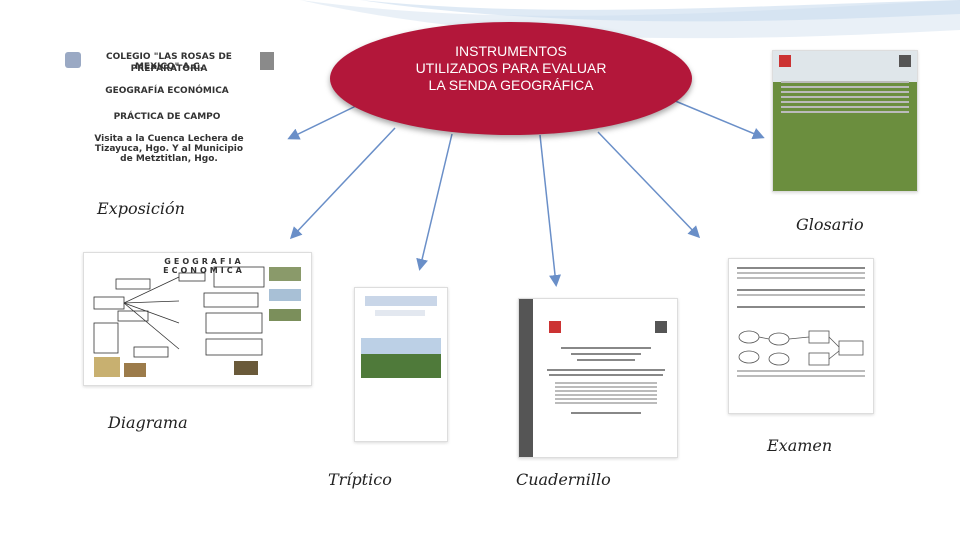  What do you see at coordinates (830, 224) in the screenshot?
I see `label-glosario: Glosario` at bounding box center [830, 224].